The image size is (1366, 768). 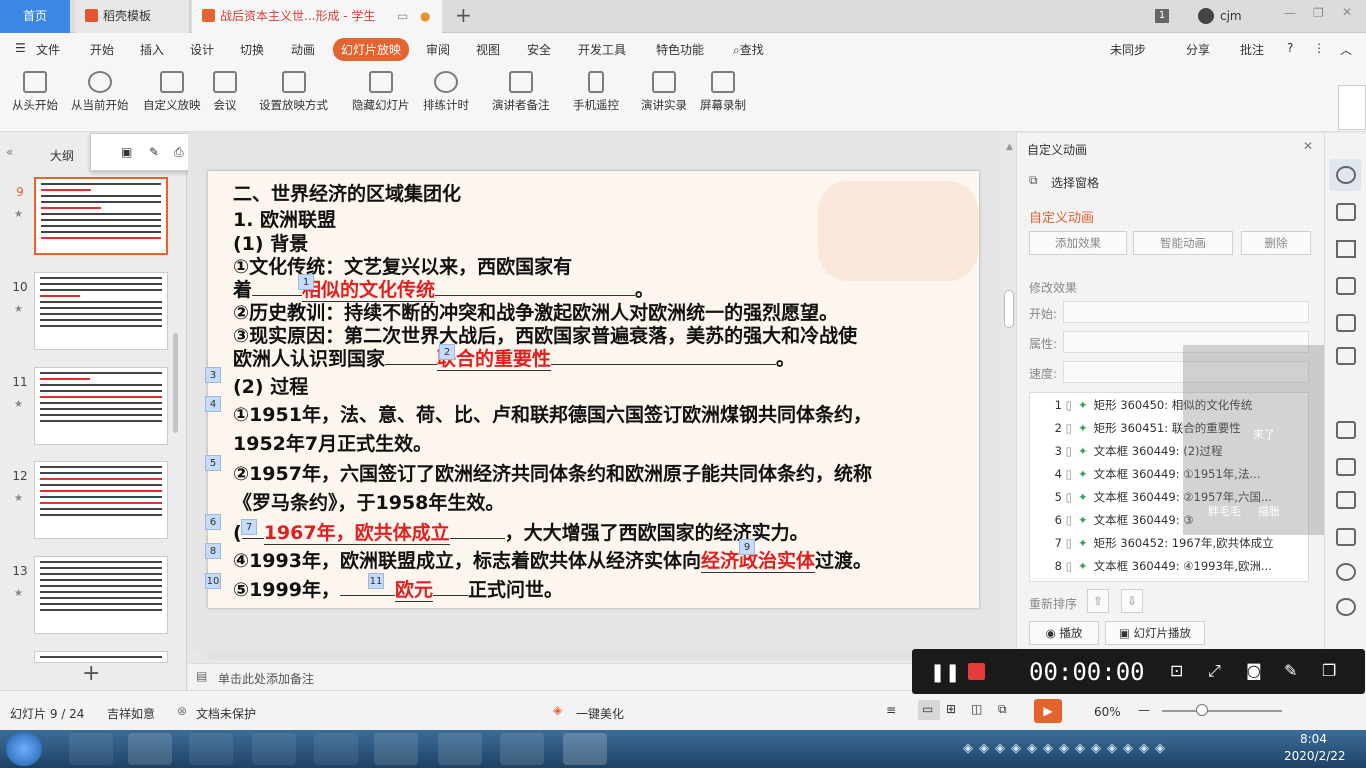 What do you see at coordinates (1313, 739) in the screenshot?
I see `clock-time: 8:04` at bounding box center [1313, 739].